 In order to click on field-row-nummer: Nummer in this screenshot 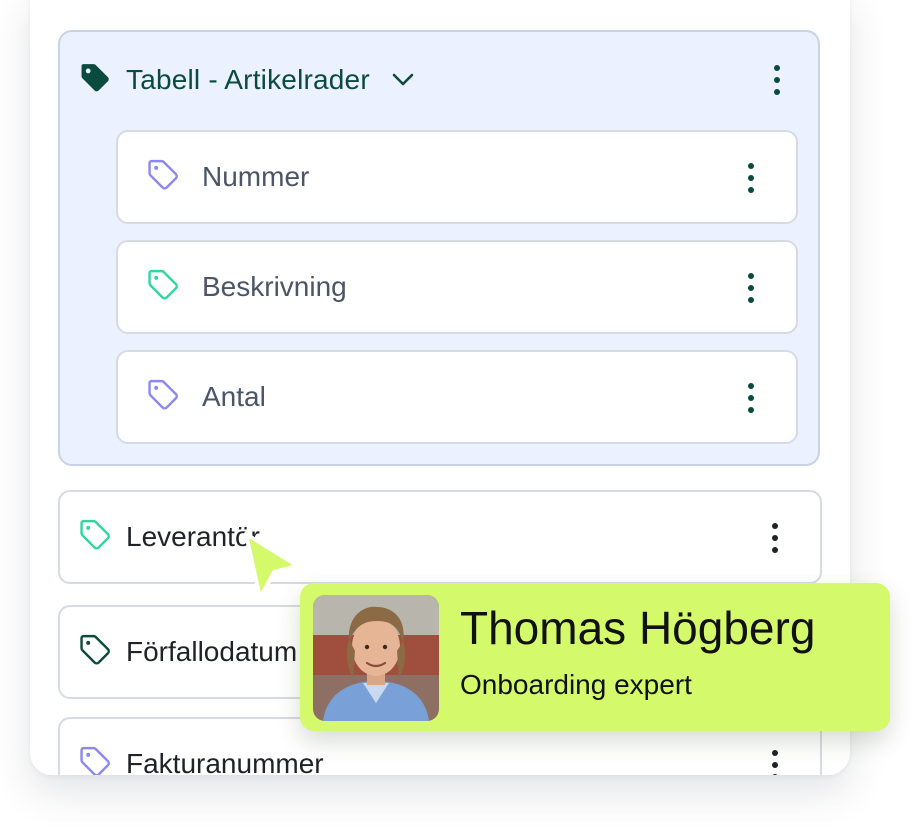, I will do `click(457, 177)`.